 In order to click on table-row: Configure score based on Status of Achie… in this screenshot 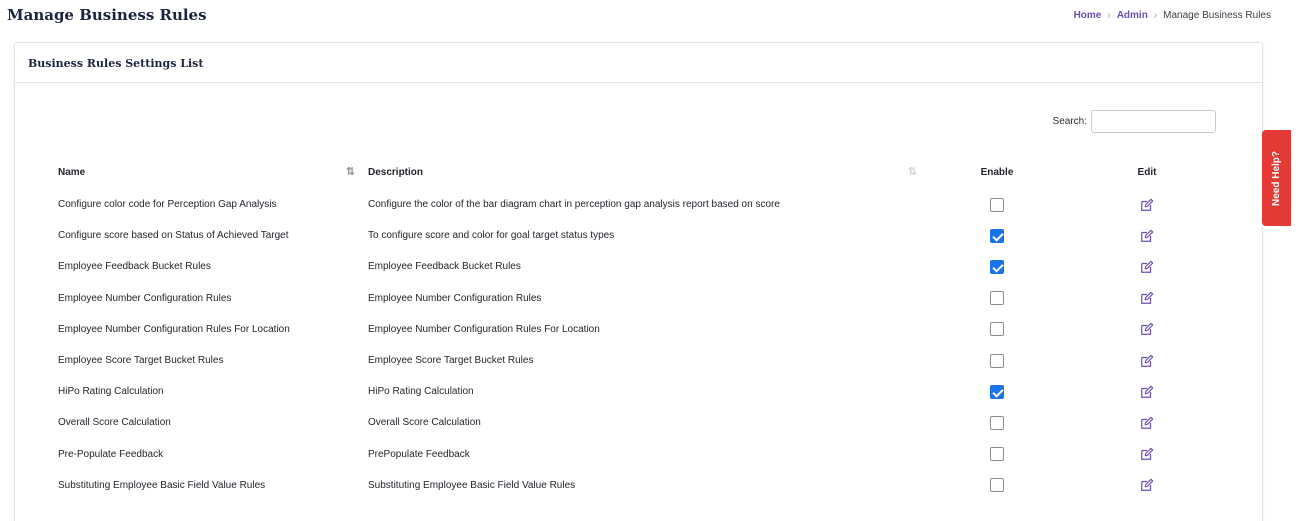, I will do `click(635, 235)`.